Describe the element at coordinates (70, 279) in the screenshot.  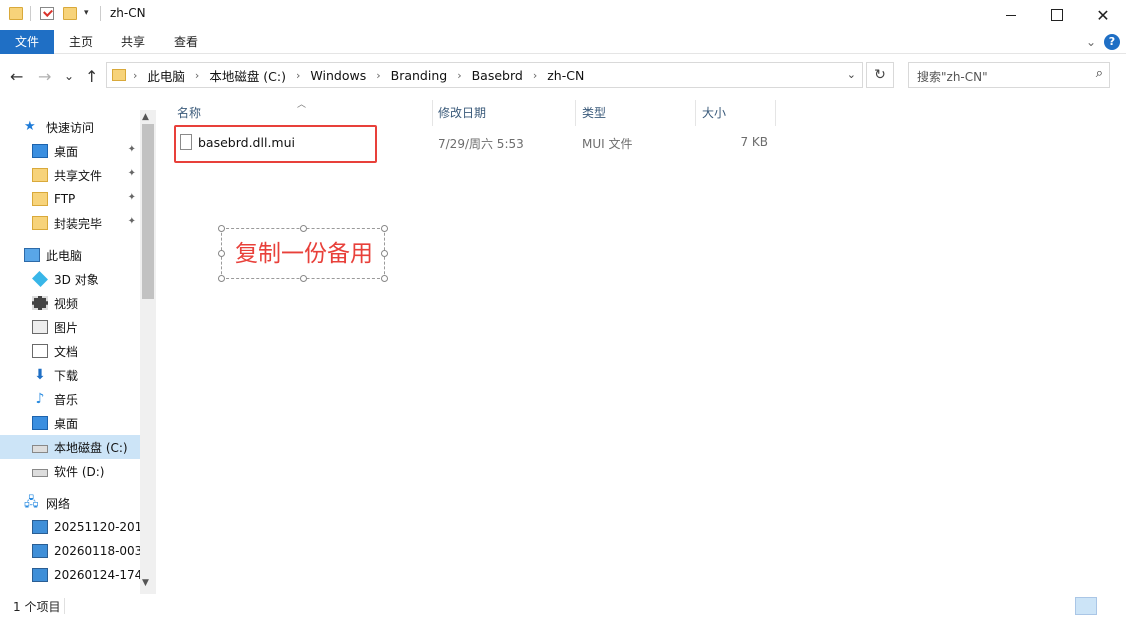
I see `sidebar-item-3d-objects: 3D 对象` at that location.